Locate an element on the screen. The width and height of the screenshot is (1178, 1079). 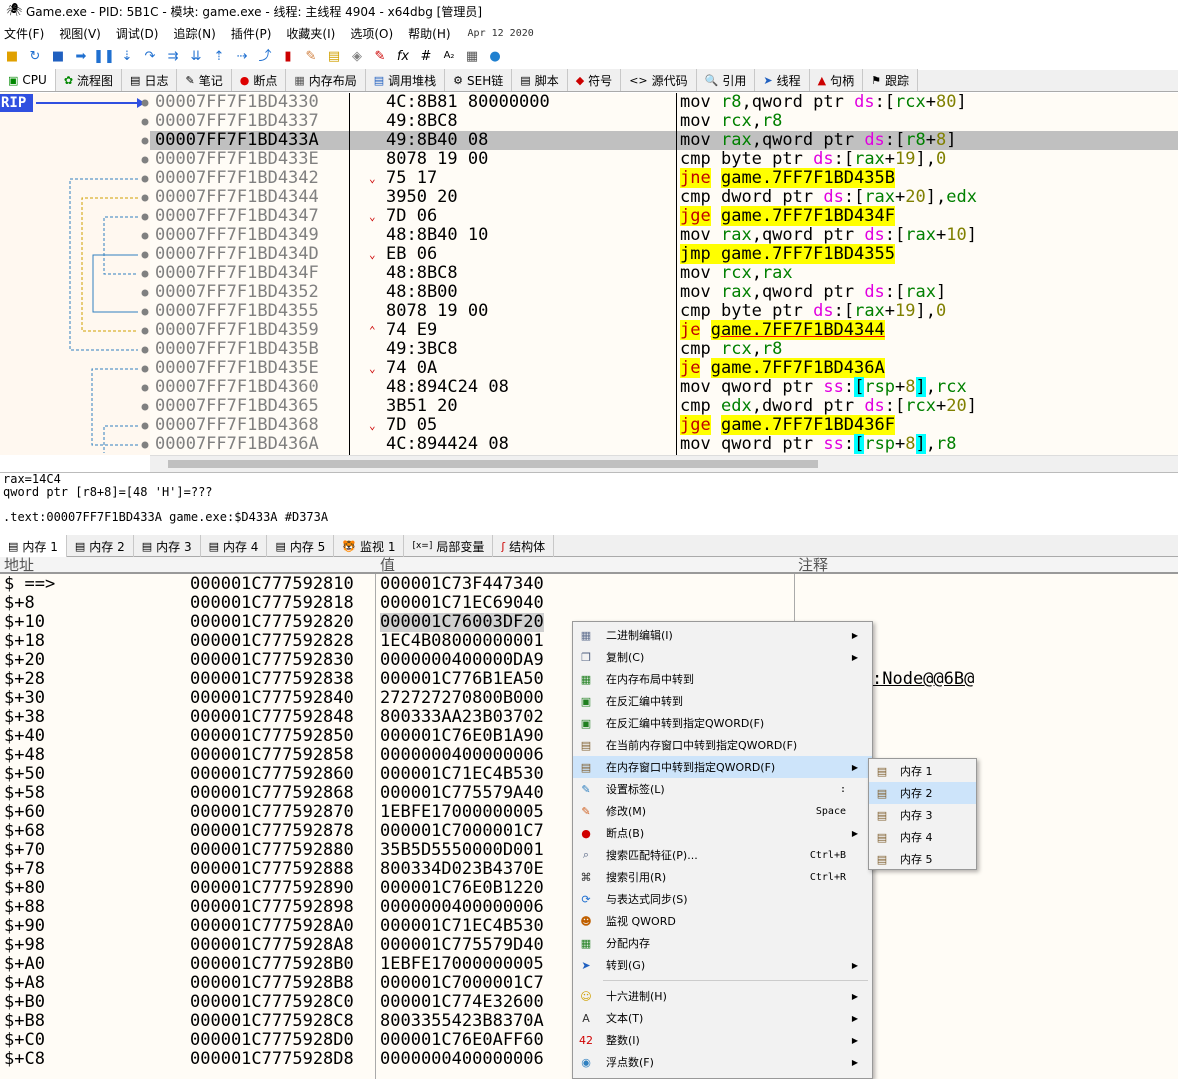
tab-cpu: ▣ CPU is located at coordinates (28, 80).